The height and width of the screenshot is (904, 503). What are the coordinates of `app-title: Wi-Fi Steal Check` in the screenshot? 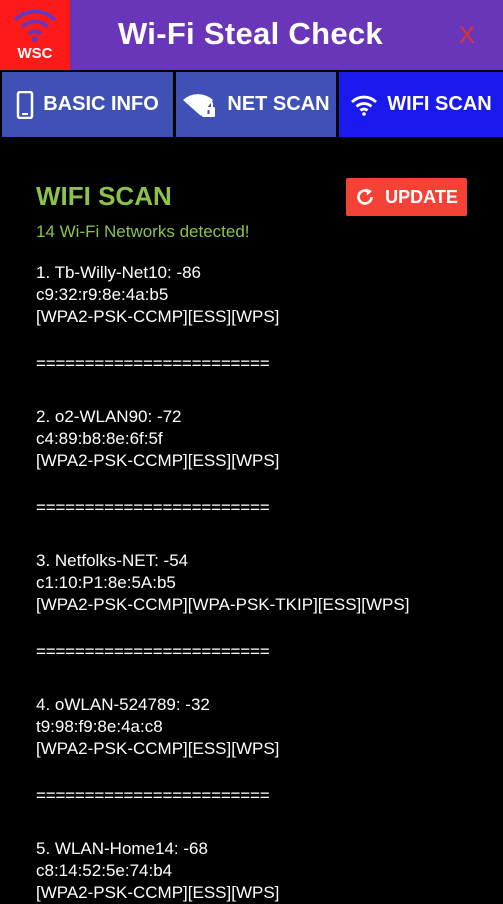 It's located at (250, 33).